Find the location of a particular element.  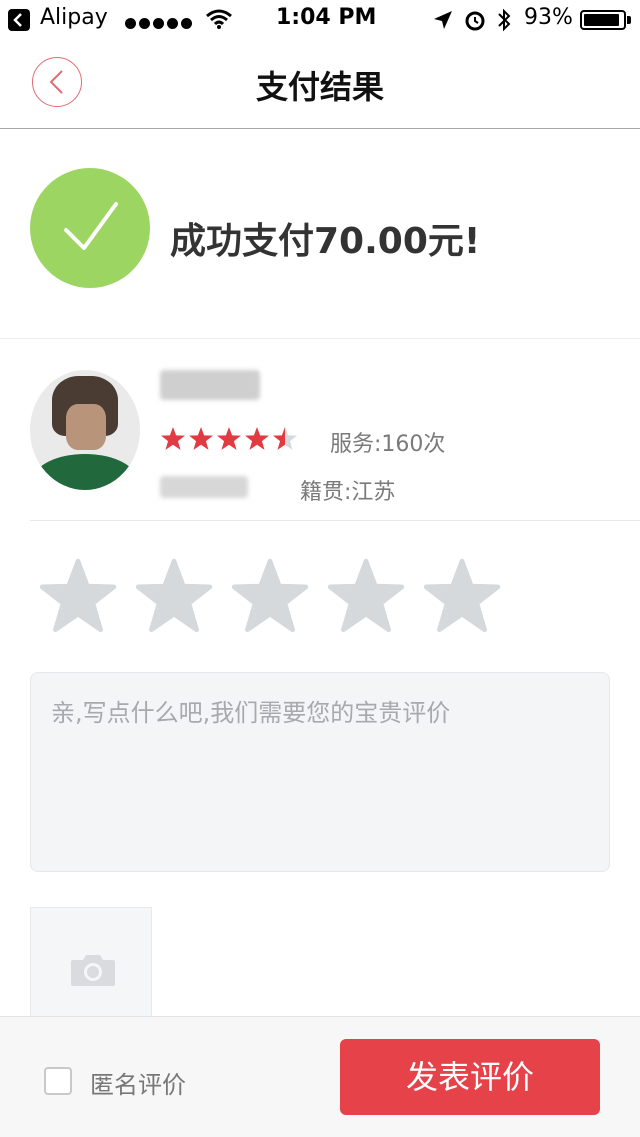

success-message: 成功支付70.00元! is located at coordinates (325, 241).